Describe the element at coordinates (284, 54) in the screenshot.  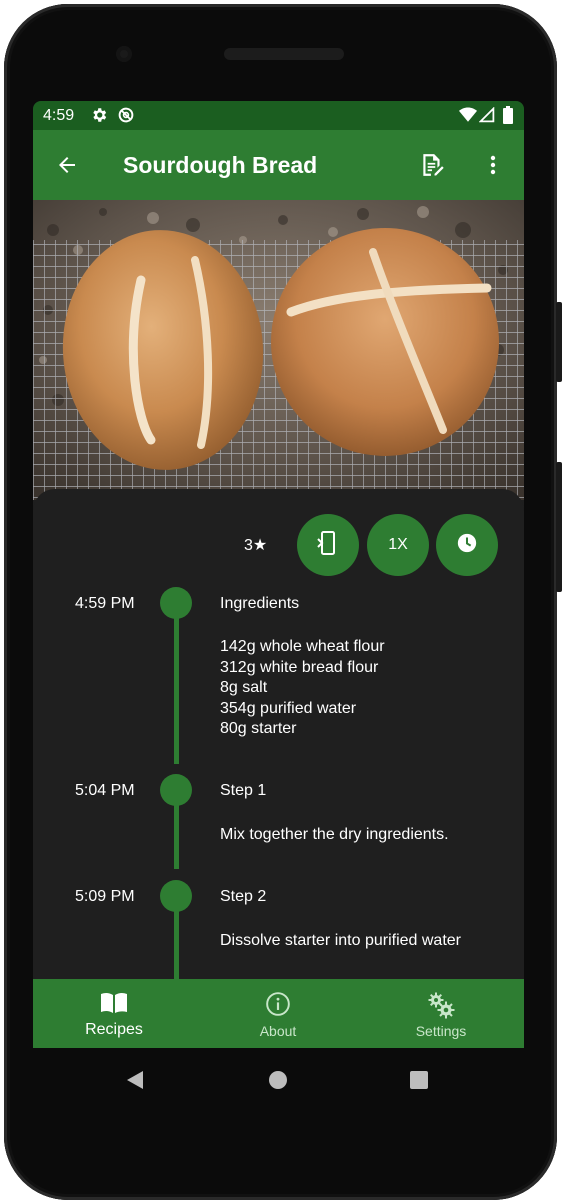
I see `earpiece-speaker` at that location.